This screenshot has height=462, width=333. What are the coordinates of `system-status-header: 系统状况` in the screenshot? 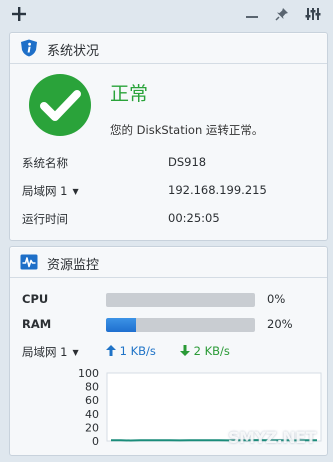 It's located at (168, 48).